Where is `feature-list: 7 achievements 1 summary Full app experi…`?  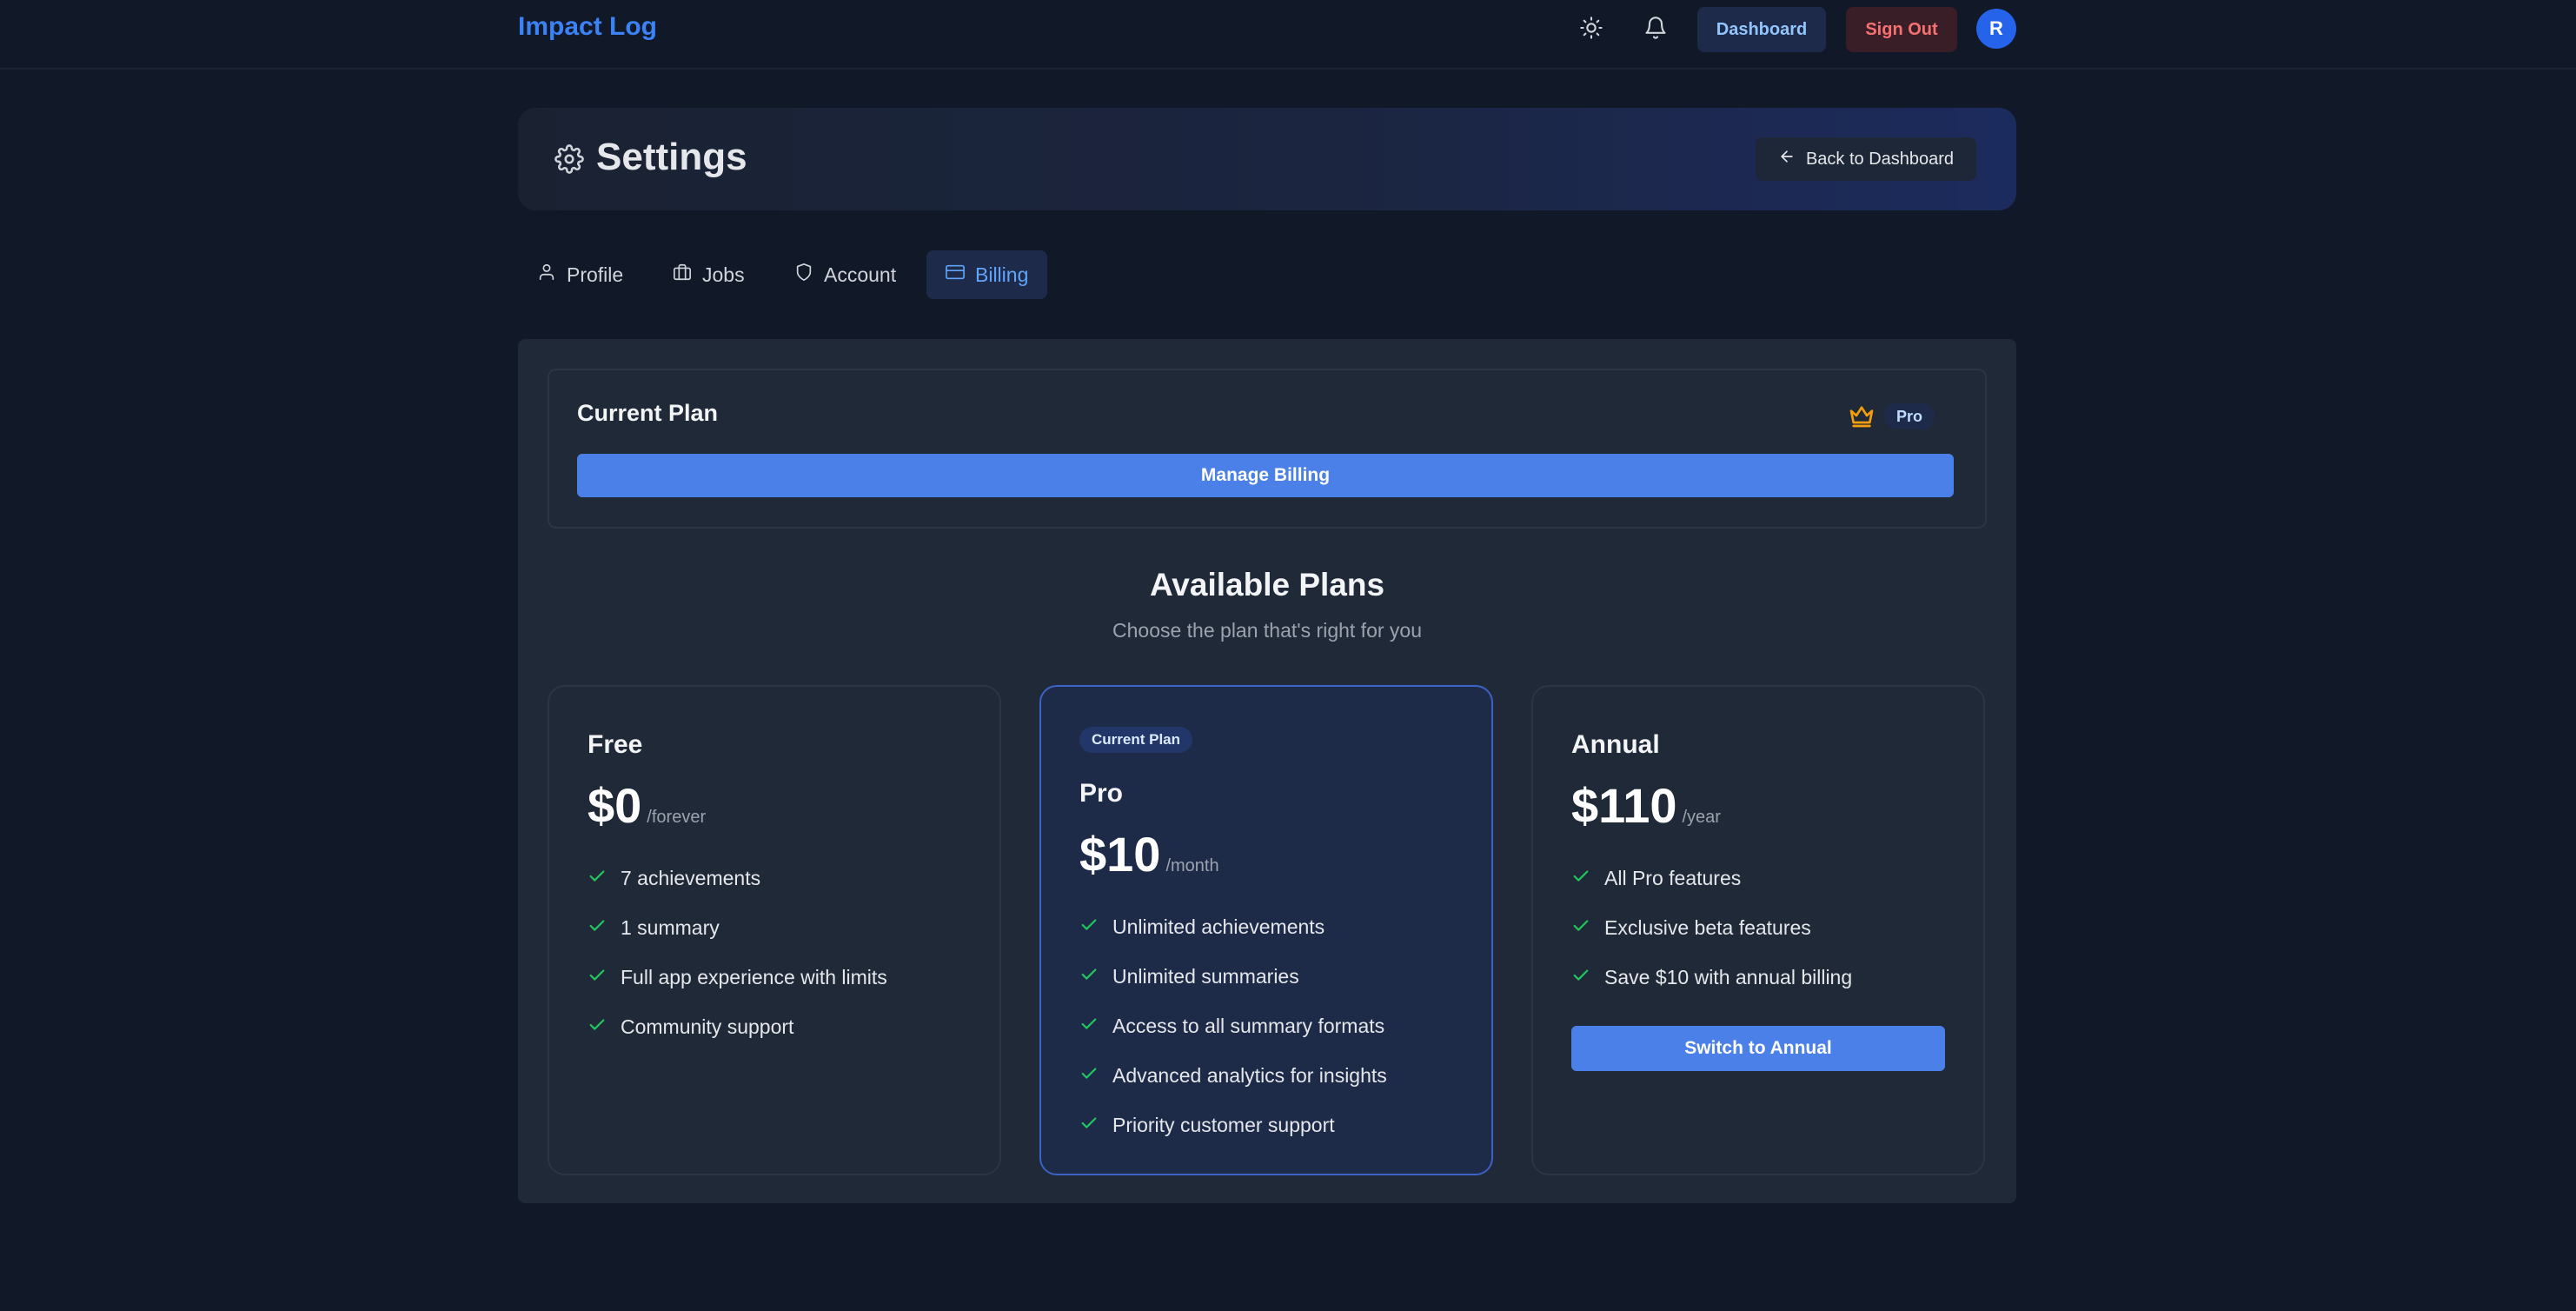
feature-list: 7 achievements 1 summary Full app experi… is located at coordinates (737, 953).